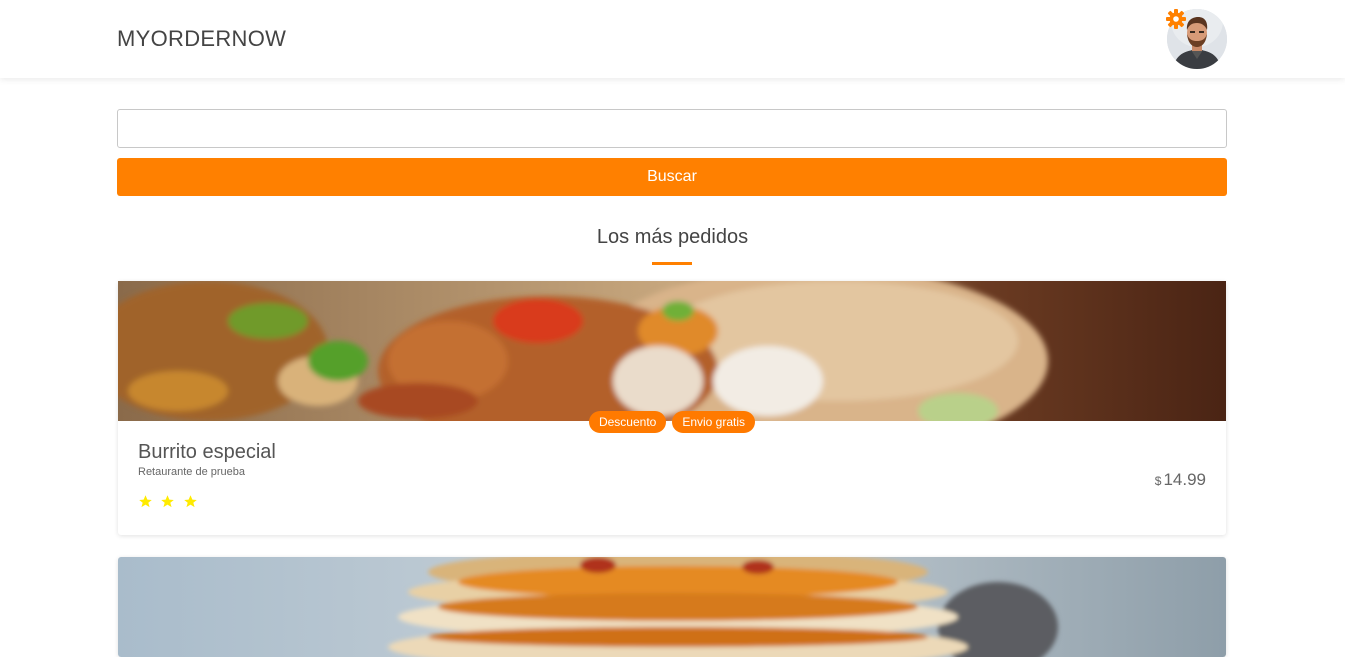 Image resolution: width=1345 pixels, height=657 pixels. What do you see at coordinates (627, 422) in the screenshot?
I see `discount-tag: Descuento` at bounding box center [627, 422].